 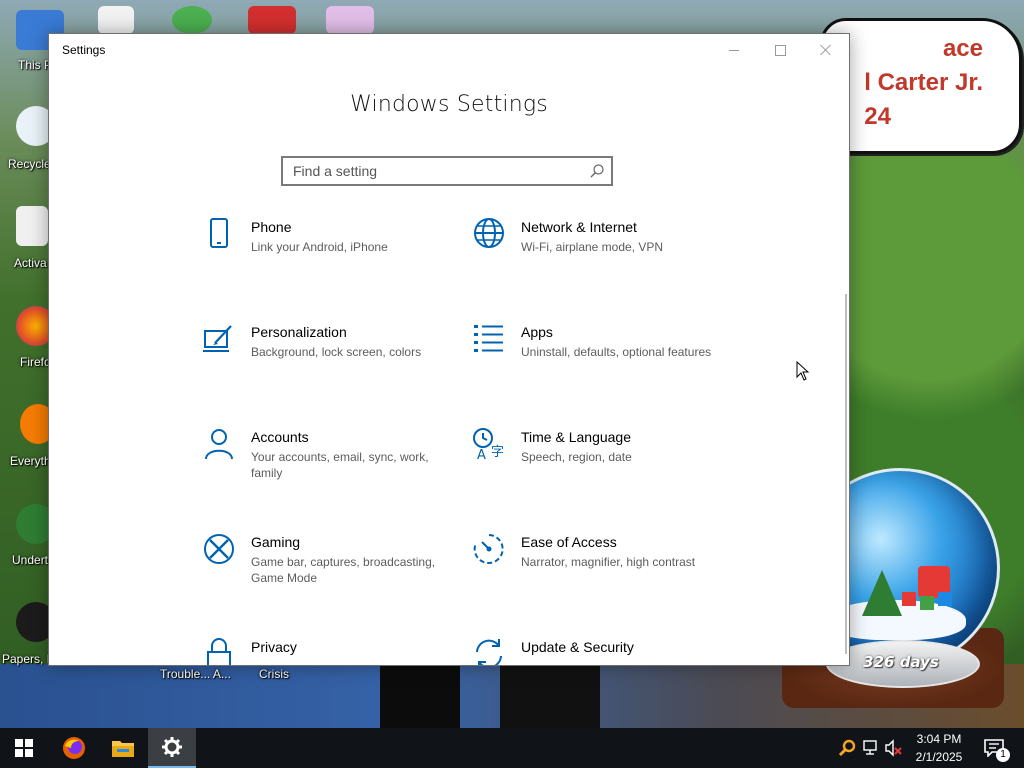 What do you see at coordinates (449, 50) in the screenshot?
I see `title-bar: Settings` at bounding box center [449, 50].